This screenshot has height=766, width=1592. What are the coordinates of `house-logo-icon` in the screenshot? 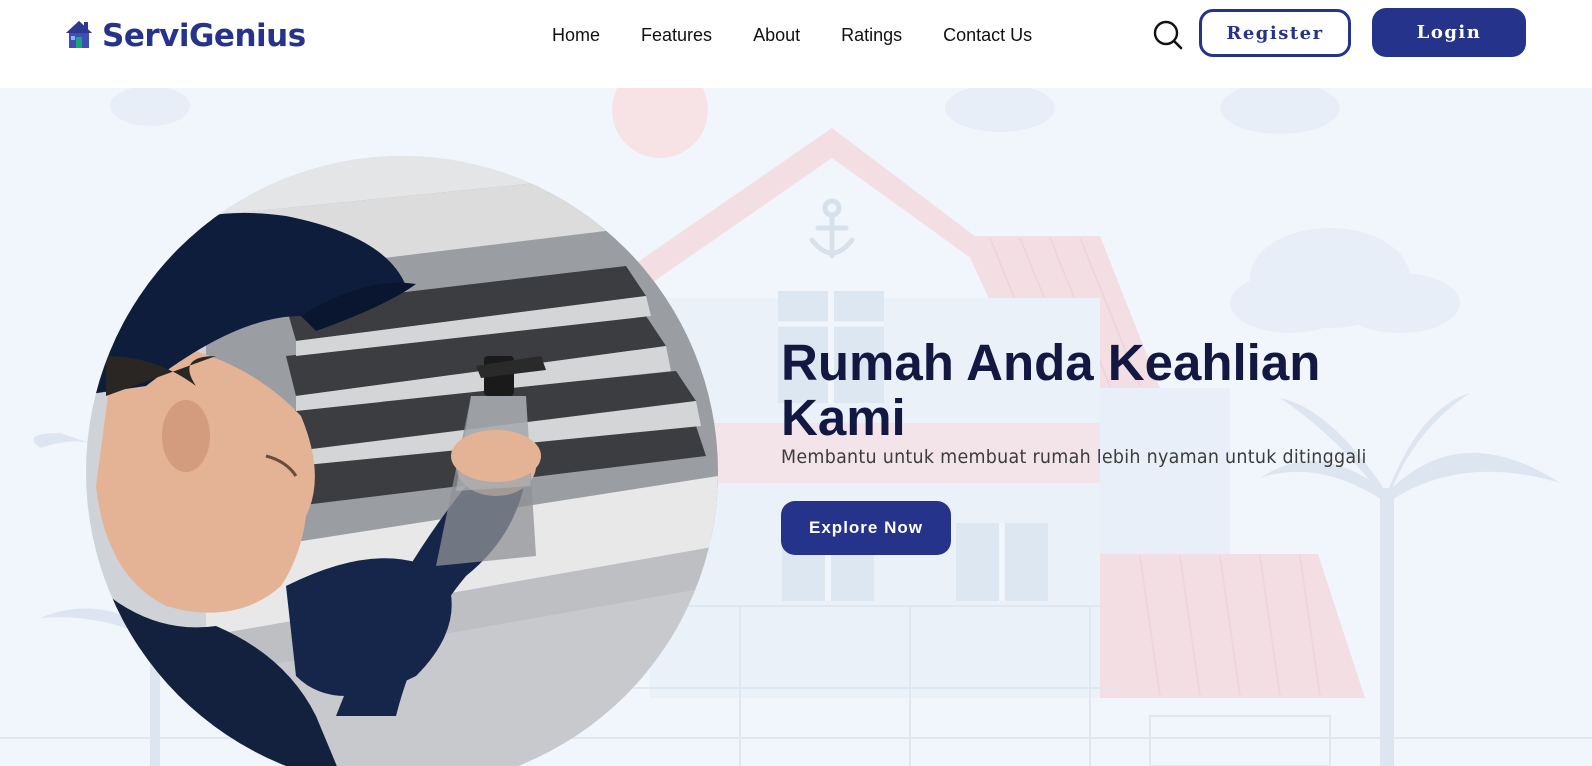 It's located at (79, 36).